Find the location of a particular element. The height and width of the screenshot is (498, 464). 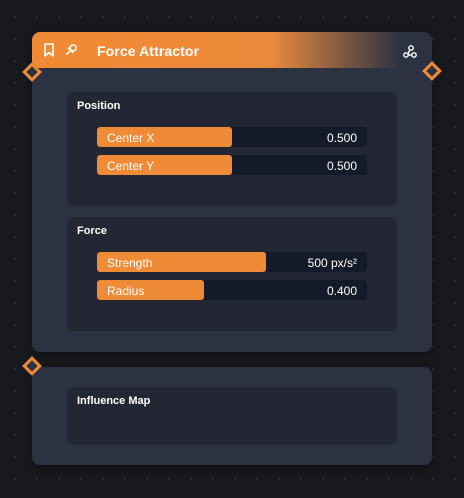

influence-map-section: Influence Map is located at coordinates (232, 416).